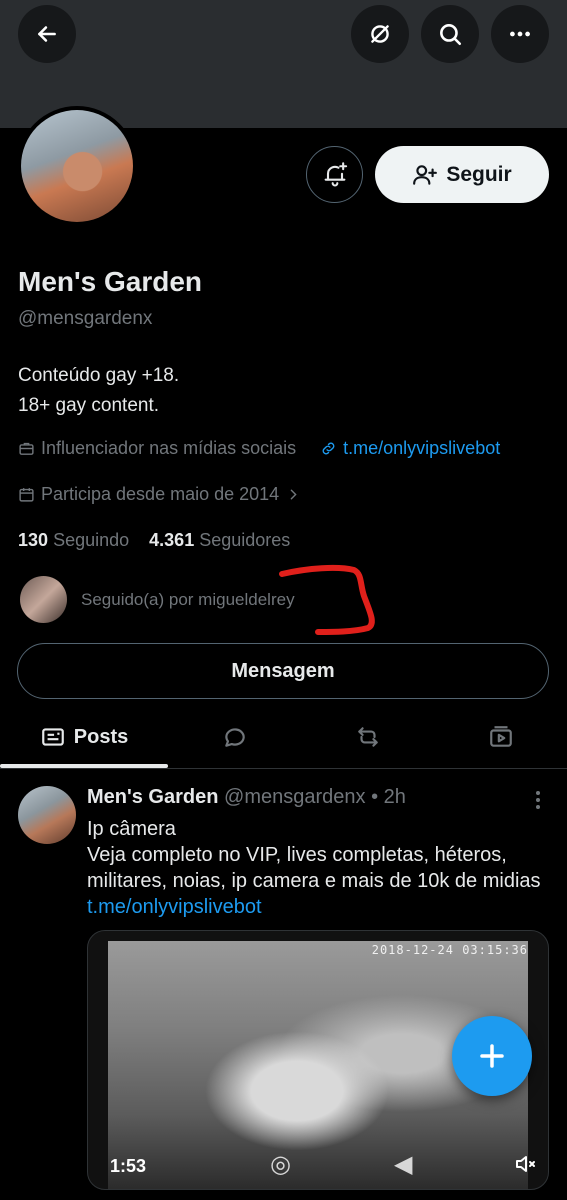 This screenshot has height=1200, width=567. I want to click on follow-button: Seguir, so click(462, 174).